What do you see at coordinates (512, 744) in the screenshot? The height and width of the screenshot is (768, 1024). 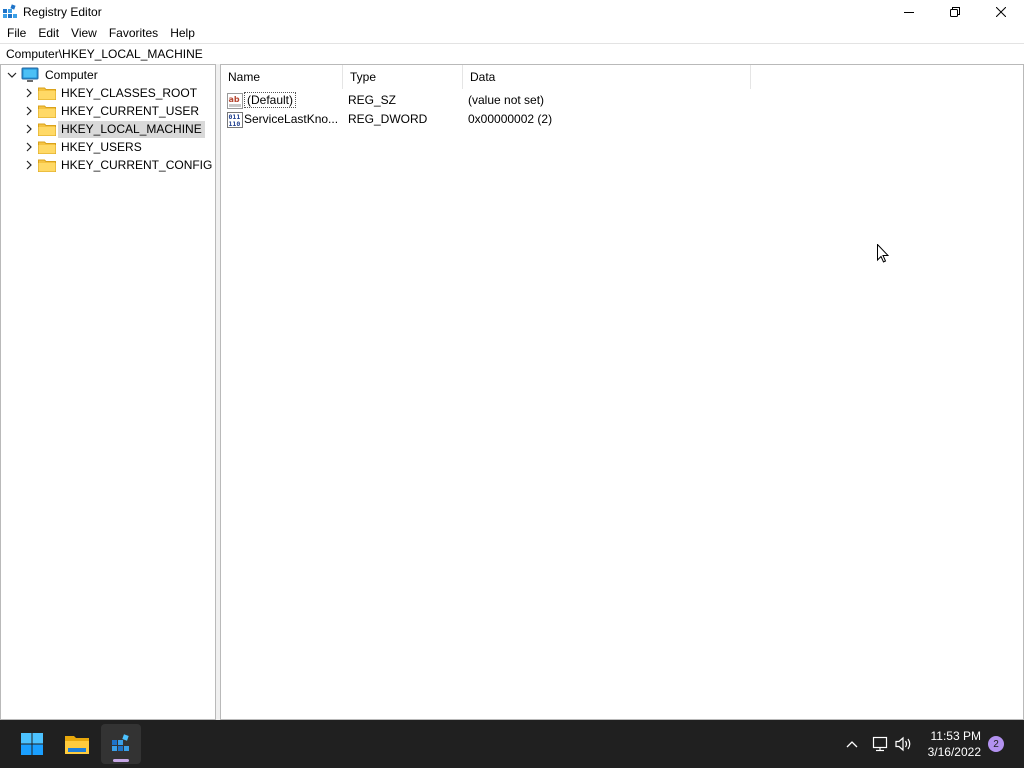 I see `taskbar: 11:53 PM 3/16/2022 2` at bounding box center [512, 744].